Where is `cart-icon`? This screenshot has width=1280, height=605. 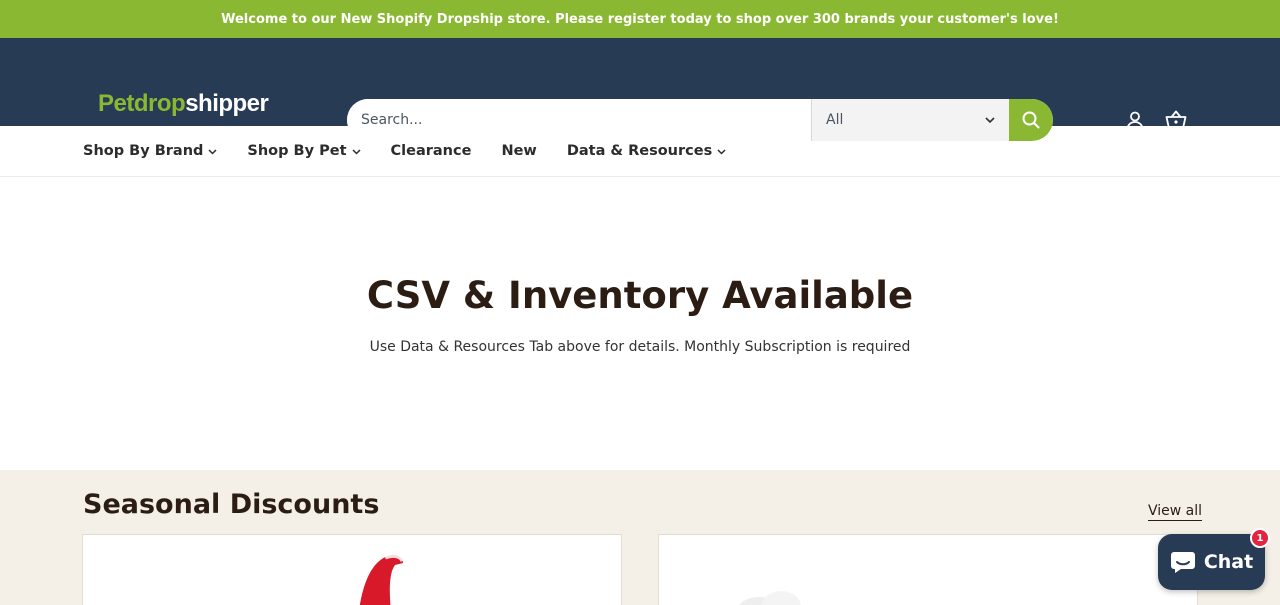 cart-icon is located at coordinates (1176, 119).